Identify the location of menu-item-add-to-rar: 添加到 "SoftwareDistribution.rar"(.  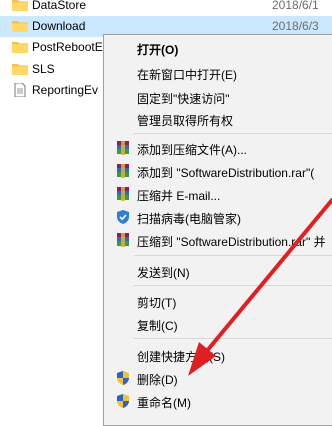
(218, 171).